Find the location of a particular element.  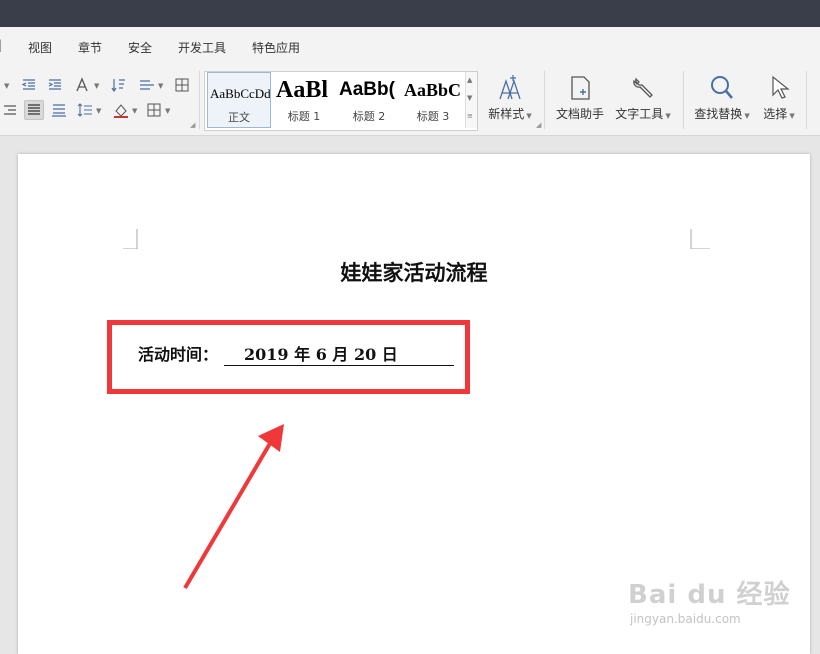

watermark-url: jingyan.baidu.com is located at coordinates (685, 619).